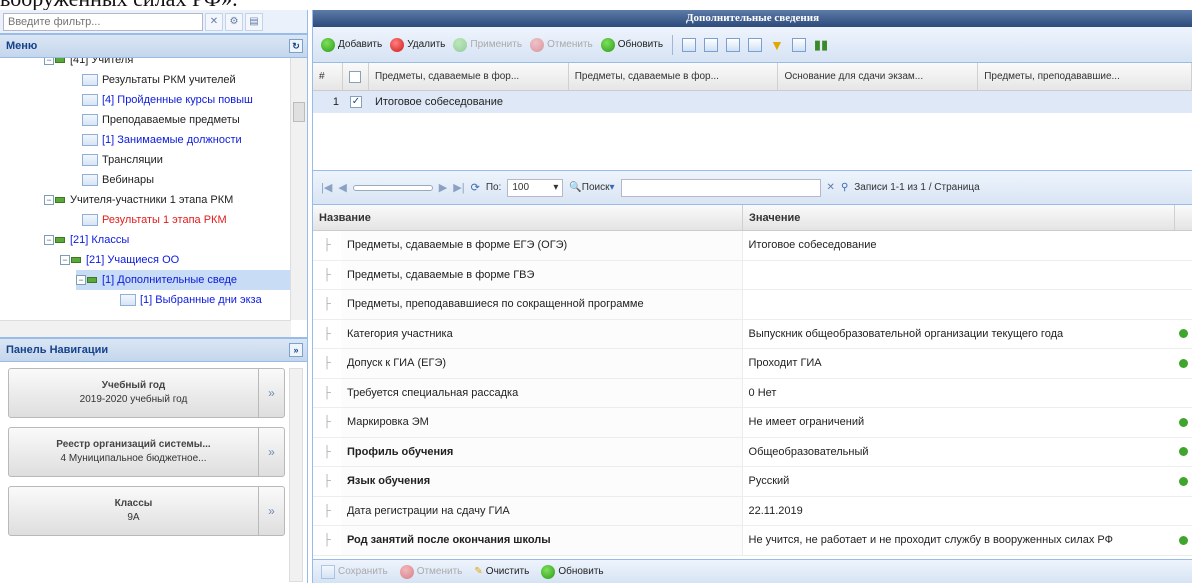  I want to click on tree-node: [1] Занимаемые должности, so click(162, 140).